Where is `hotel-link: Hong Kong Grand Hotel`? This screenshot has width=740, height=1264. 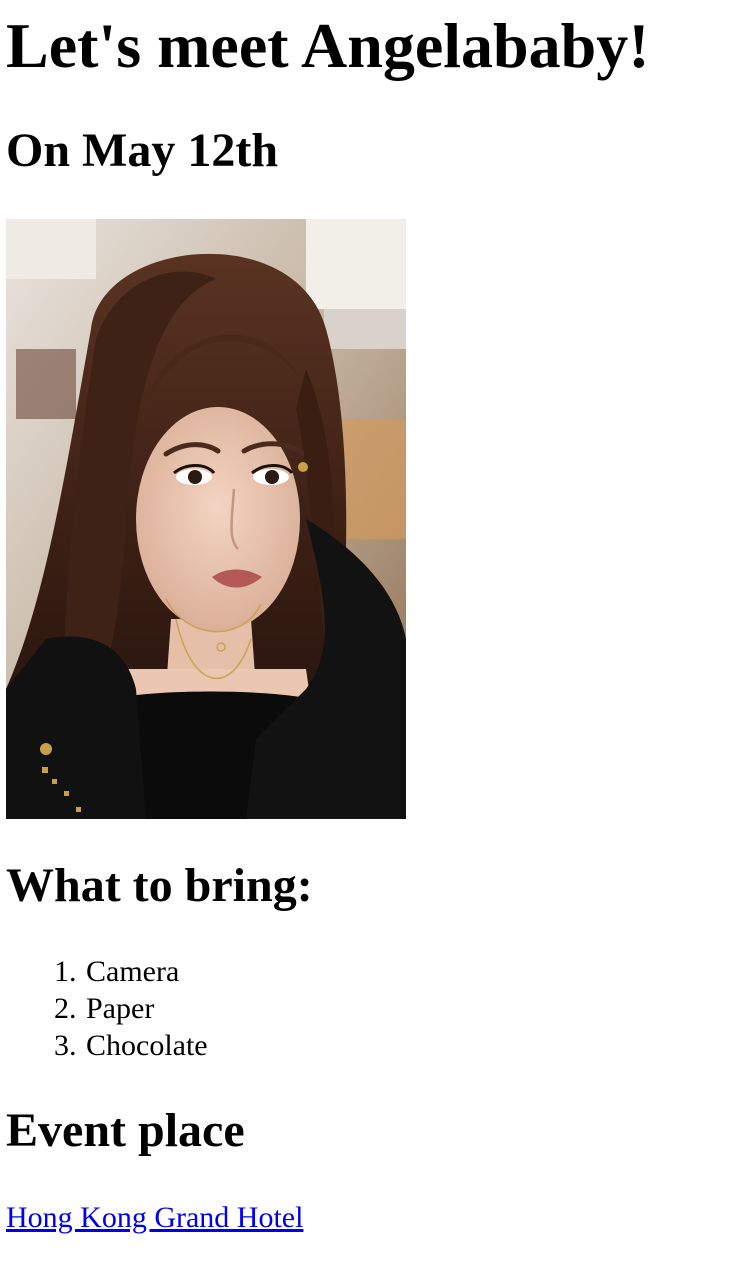 hotel-link: Hong Kong Grand Hotel is located at coordinates (154, 1217).